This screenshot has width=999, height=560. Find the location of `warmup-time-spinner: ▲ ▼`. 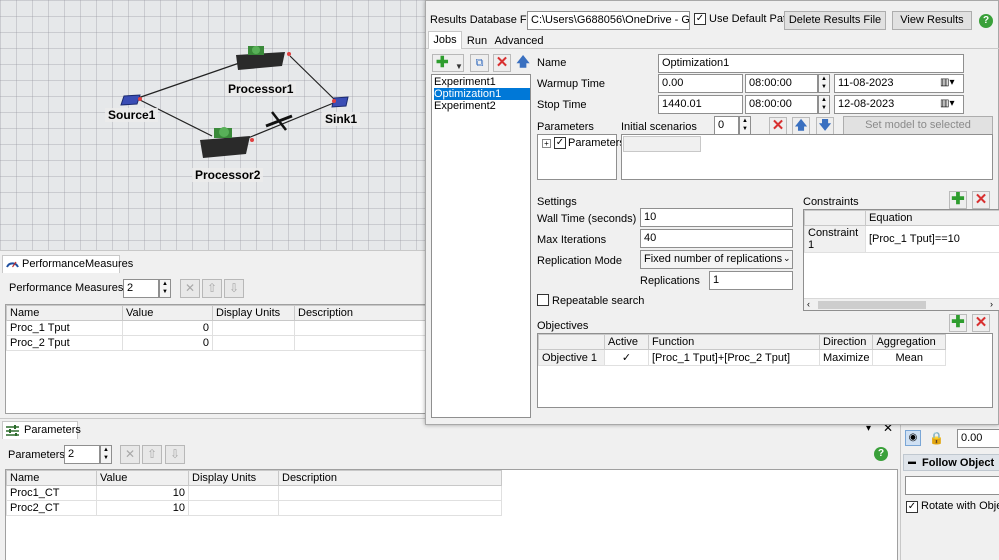

warmup-time-spinner: ▲ ▼ is located at coordinates (824, 83).